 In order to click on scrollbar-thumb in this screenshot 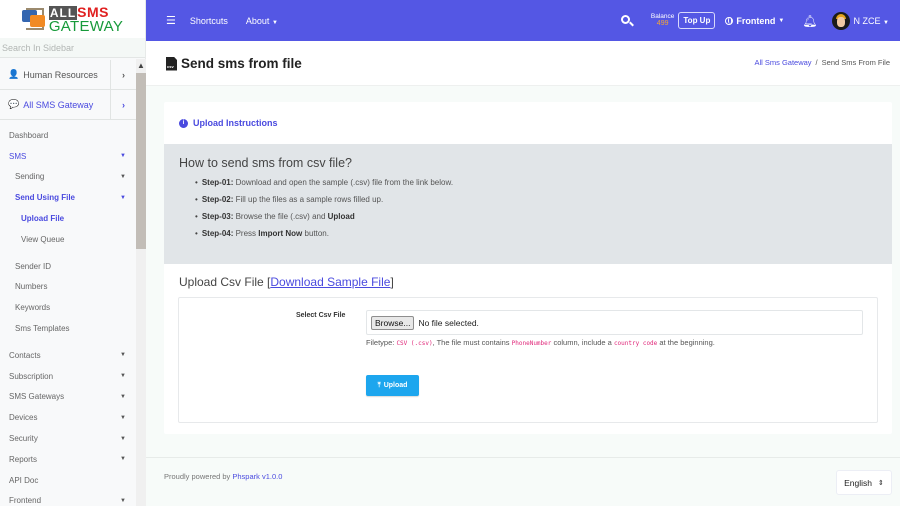, I will do `click(141, 161)`.